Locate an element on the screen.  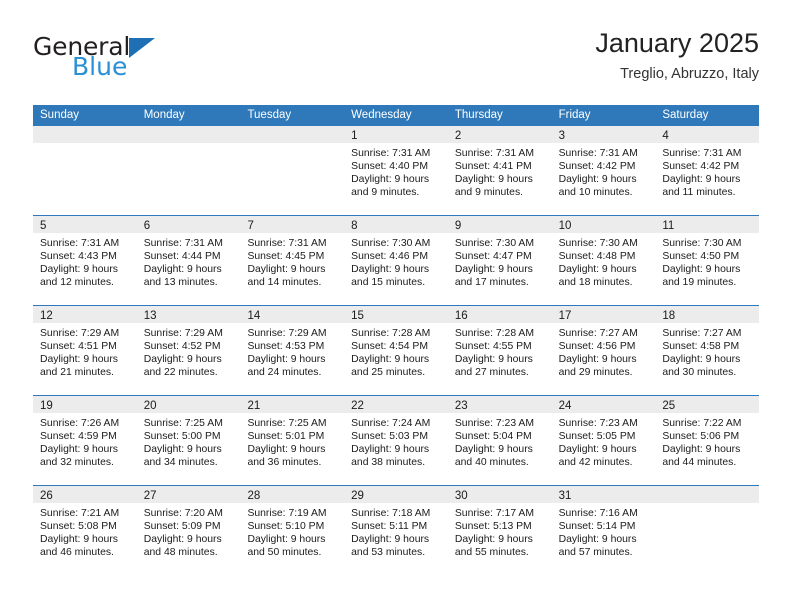
day-number-band: 3 is located at coordinates (603, 134).